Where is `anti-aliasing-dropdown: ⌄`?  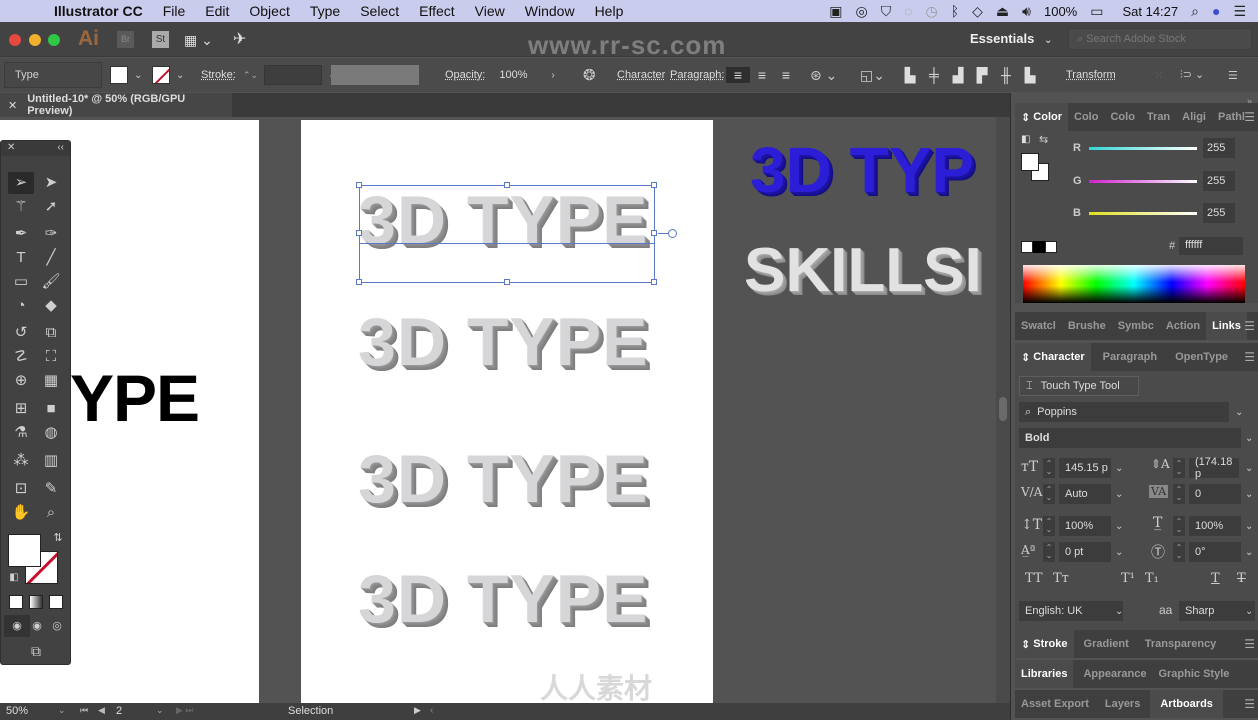 anti-aliasing-dropdown: ⌄ is located at coordinates (1249, 611).